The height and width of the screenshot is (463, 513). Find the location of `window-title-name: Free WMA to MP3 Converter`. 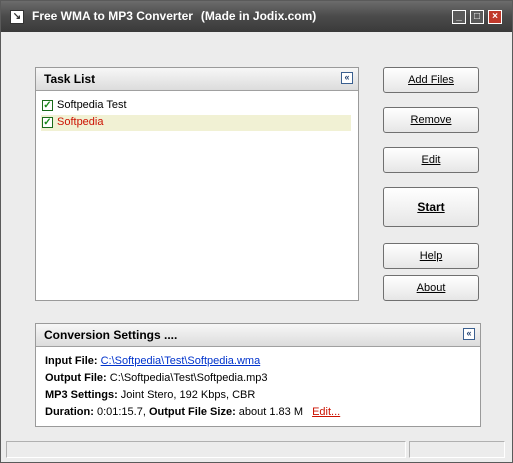

window-title-name: Free WMA to MP3 Converter is located at coordinates (112, 16).